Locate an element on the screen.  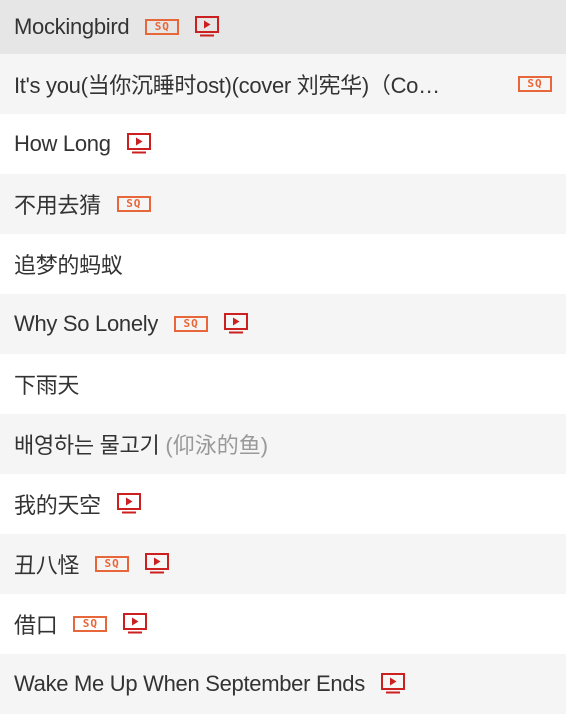
song-title: 下雨天 is located at coordinates (47, 385).